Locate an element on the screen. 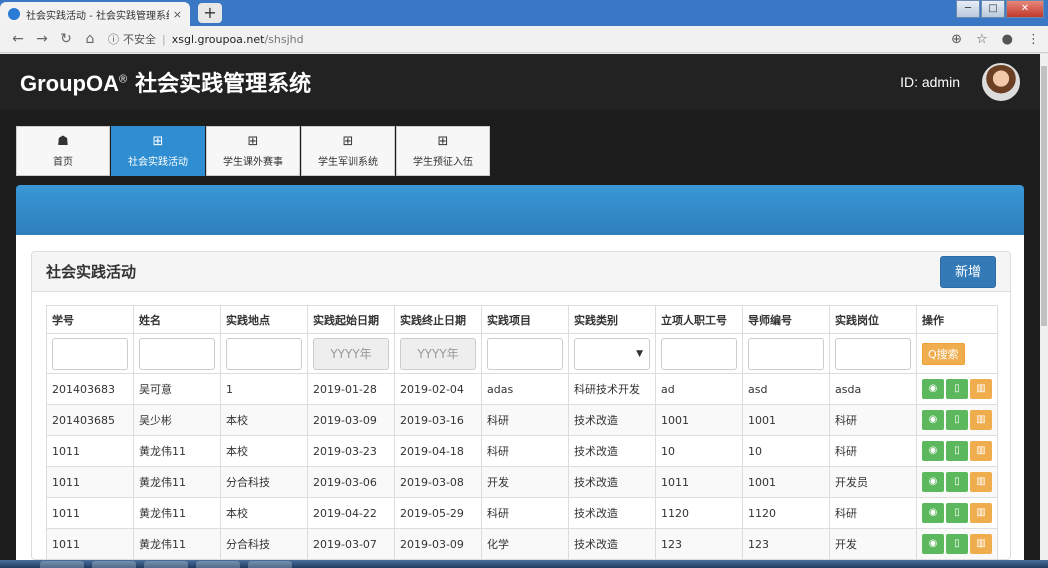  os-taskbar is located at coordinates (524, 564).